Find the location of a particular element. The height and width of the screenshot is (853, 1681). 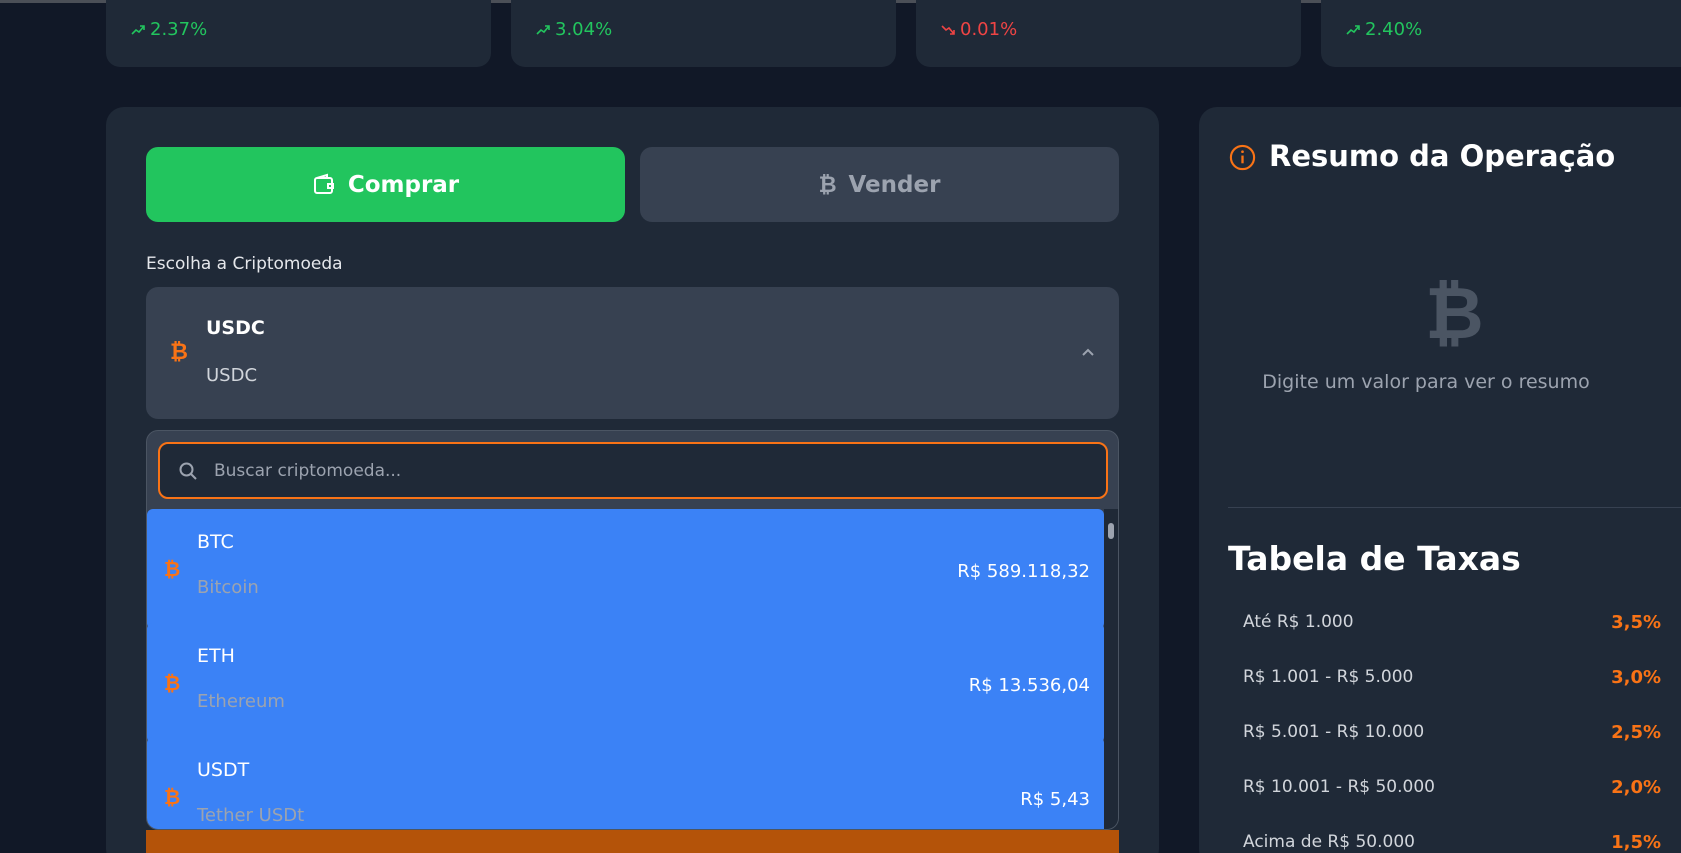

market-stat-card: 0.01% is located at coordinates (1108, 33).